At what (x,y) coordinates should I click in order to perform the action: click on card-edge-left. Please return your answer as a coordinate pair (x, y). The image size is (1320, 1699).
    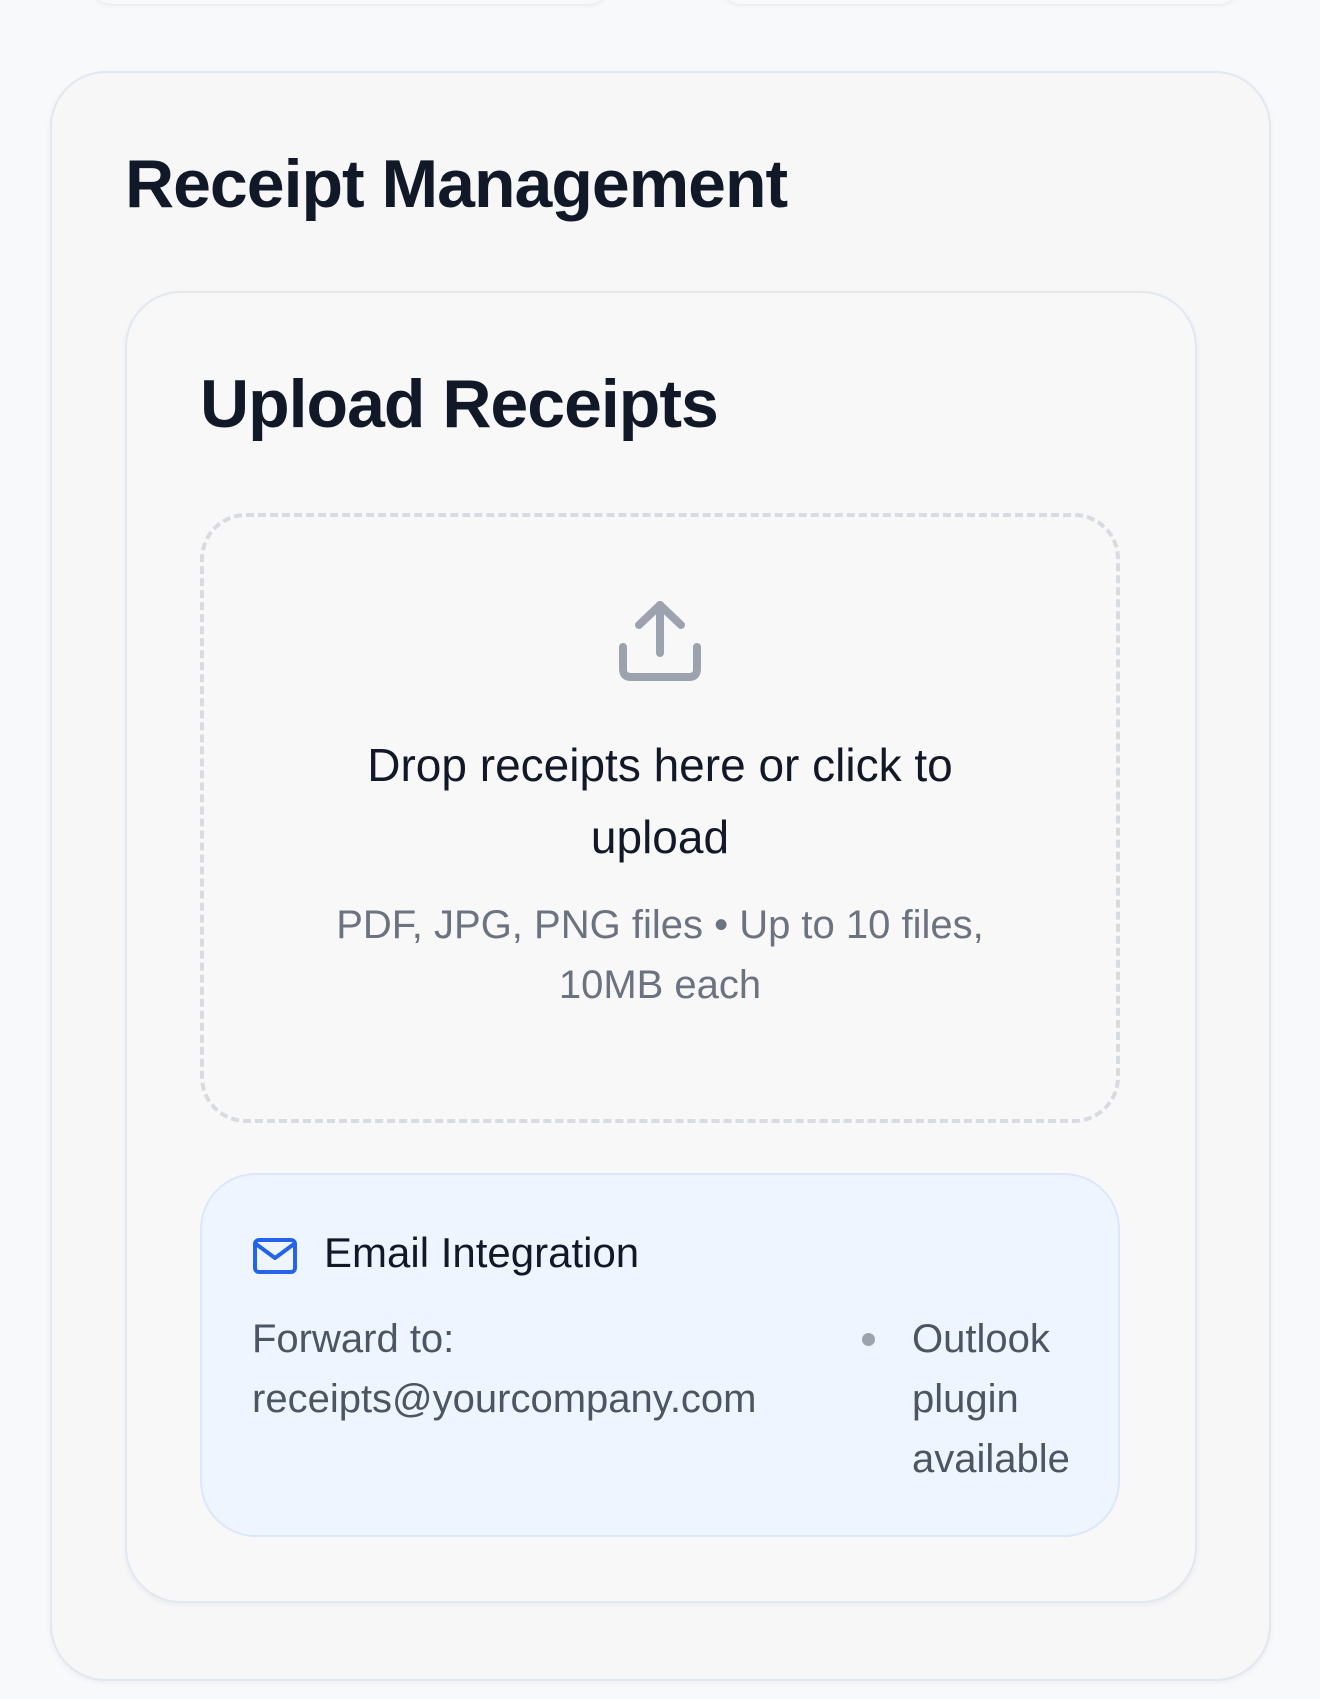
    Looking at the image, I should click on (350, 2).